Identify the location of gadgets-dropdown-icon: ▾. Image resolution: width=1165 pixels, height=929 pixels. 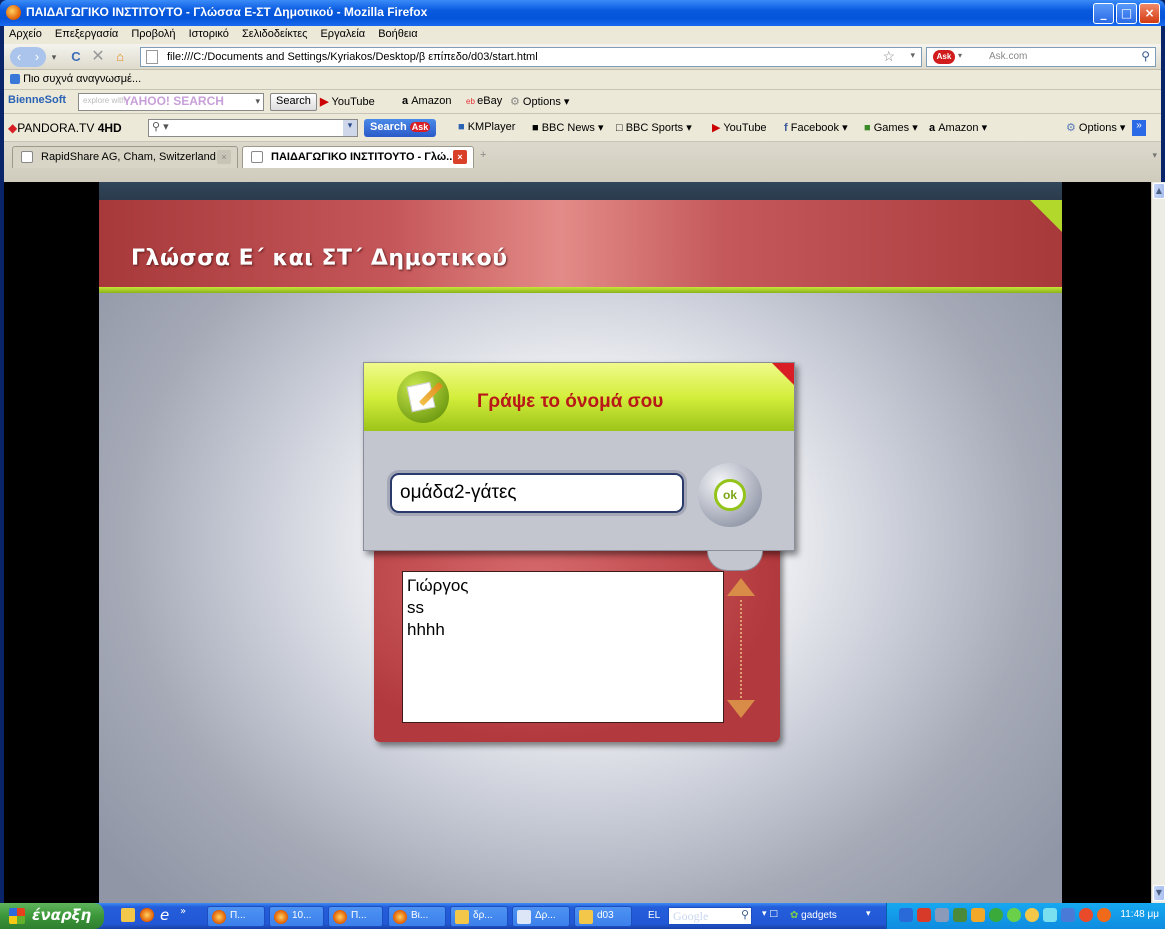
(868, 914).